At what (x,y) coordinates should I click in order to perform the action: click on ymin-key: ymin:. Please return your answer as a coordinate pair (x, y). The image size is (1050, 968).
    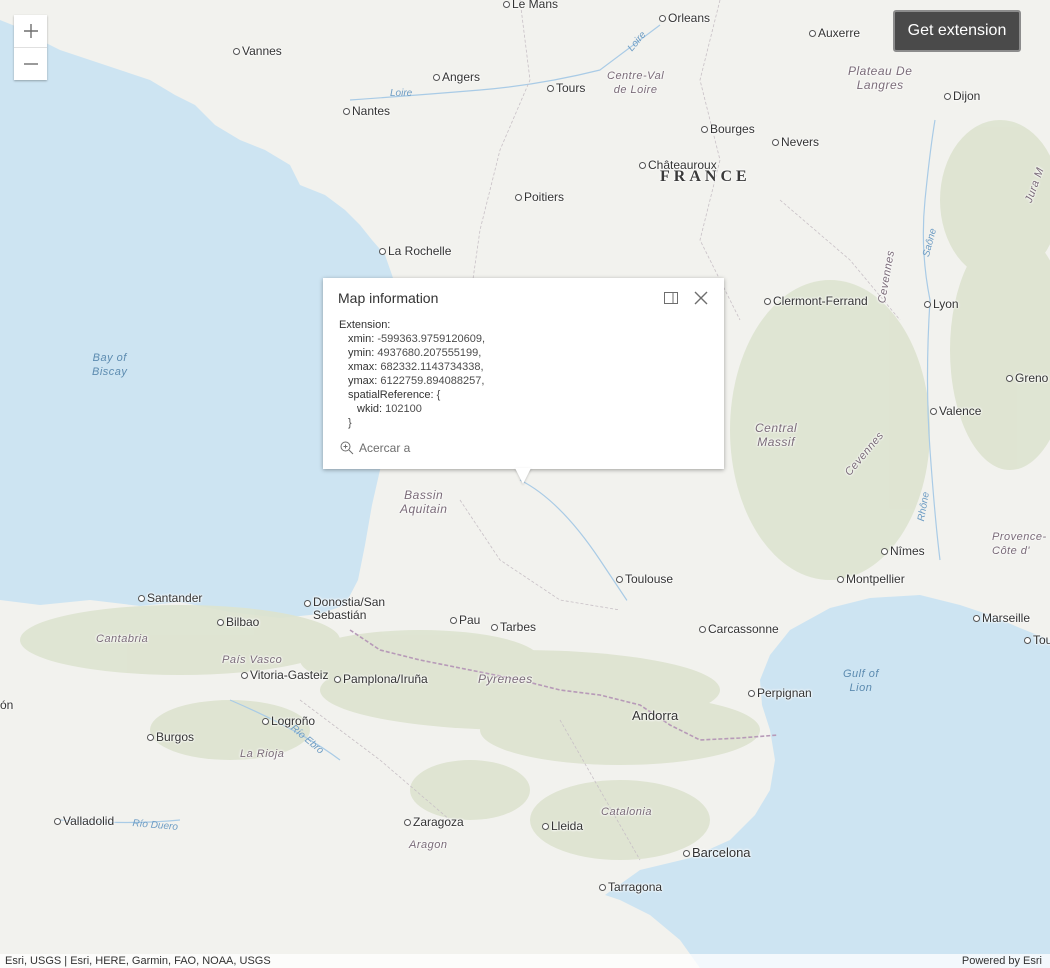
    Looking at the image, I should click on (361, 353).